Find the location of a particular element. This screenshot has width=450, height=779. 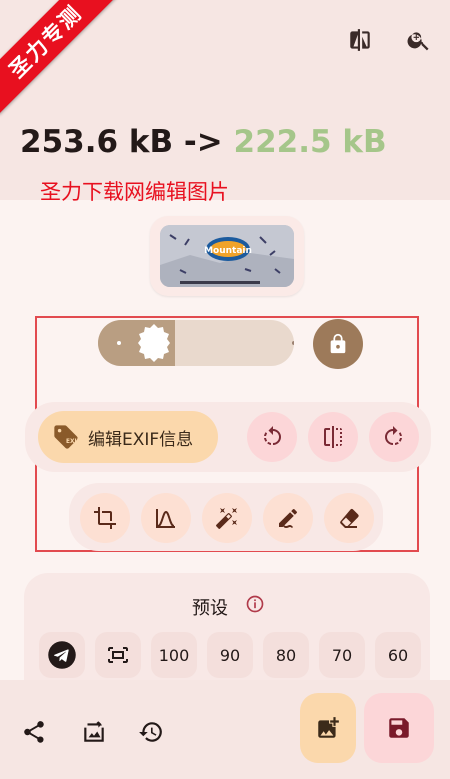

add-image-button is located at coordinates (328, 728).